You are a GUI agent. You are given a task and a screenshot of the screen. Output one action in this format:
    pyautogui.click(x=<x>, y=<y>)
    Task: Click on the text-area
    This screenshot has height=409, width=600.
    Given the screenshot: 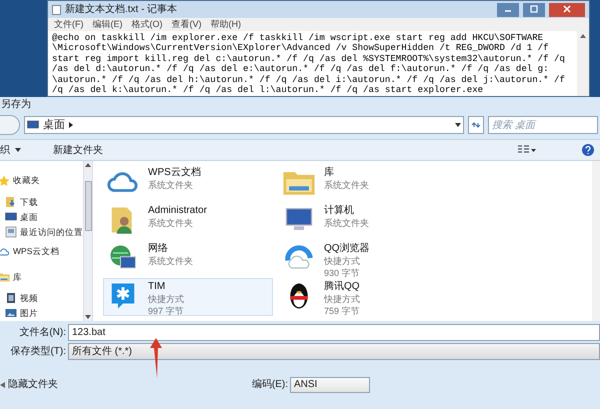 What is the action you would take?
    pyautogui.click(x=318, y=63)
    